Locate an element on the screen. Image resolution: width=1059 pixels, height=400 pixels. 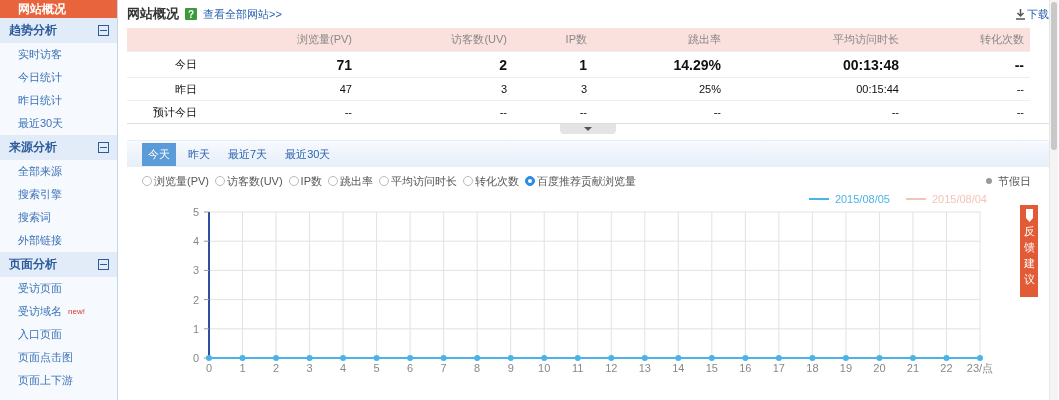
radio-label: 访客数(UV) is located at coordinates (255, 181).